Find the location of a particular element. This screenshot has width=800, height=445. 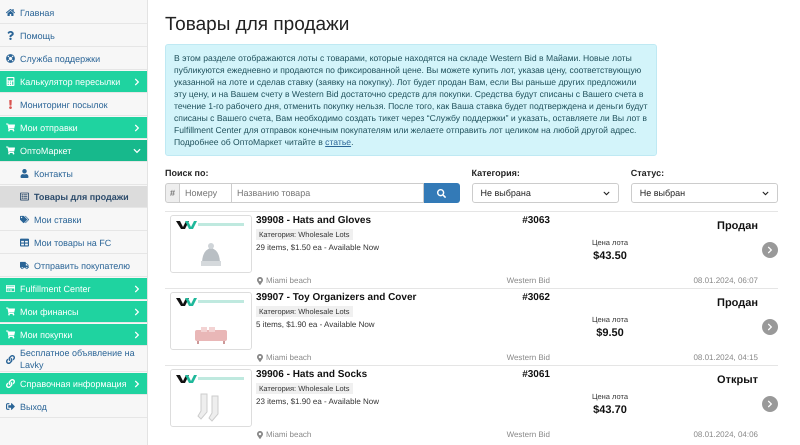

lot-title: 39908 - Hats and Gloves is located at coordinates (314, 220).